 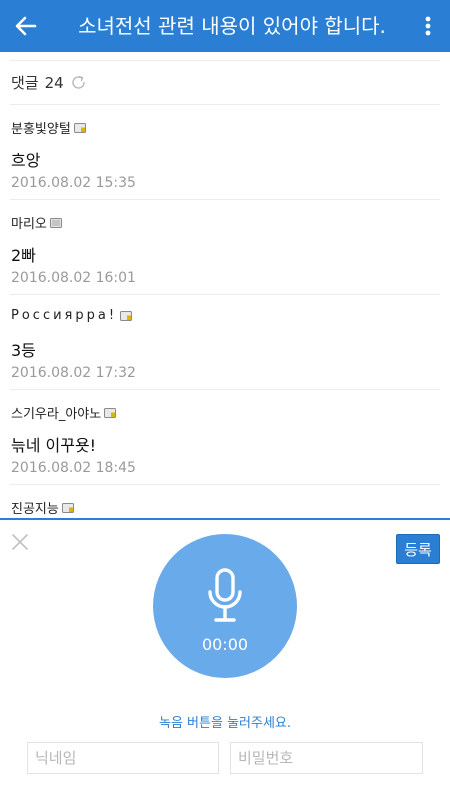 What do you see at coordinates (326, 758) in the screenshot?
I see `password-input` at bounding box center [326, 758].